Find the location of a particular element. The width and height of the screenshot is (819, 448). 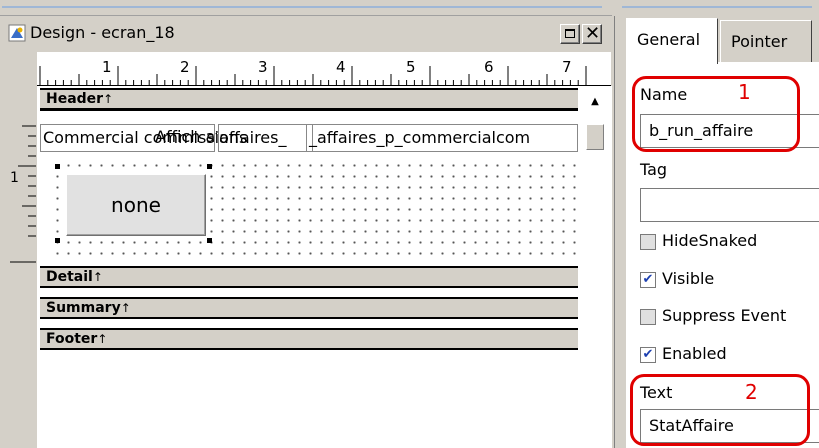

window-title: Design - ecran_18 is located at coordinates (102, 32).